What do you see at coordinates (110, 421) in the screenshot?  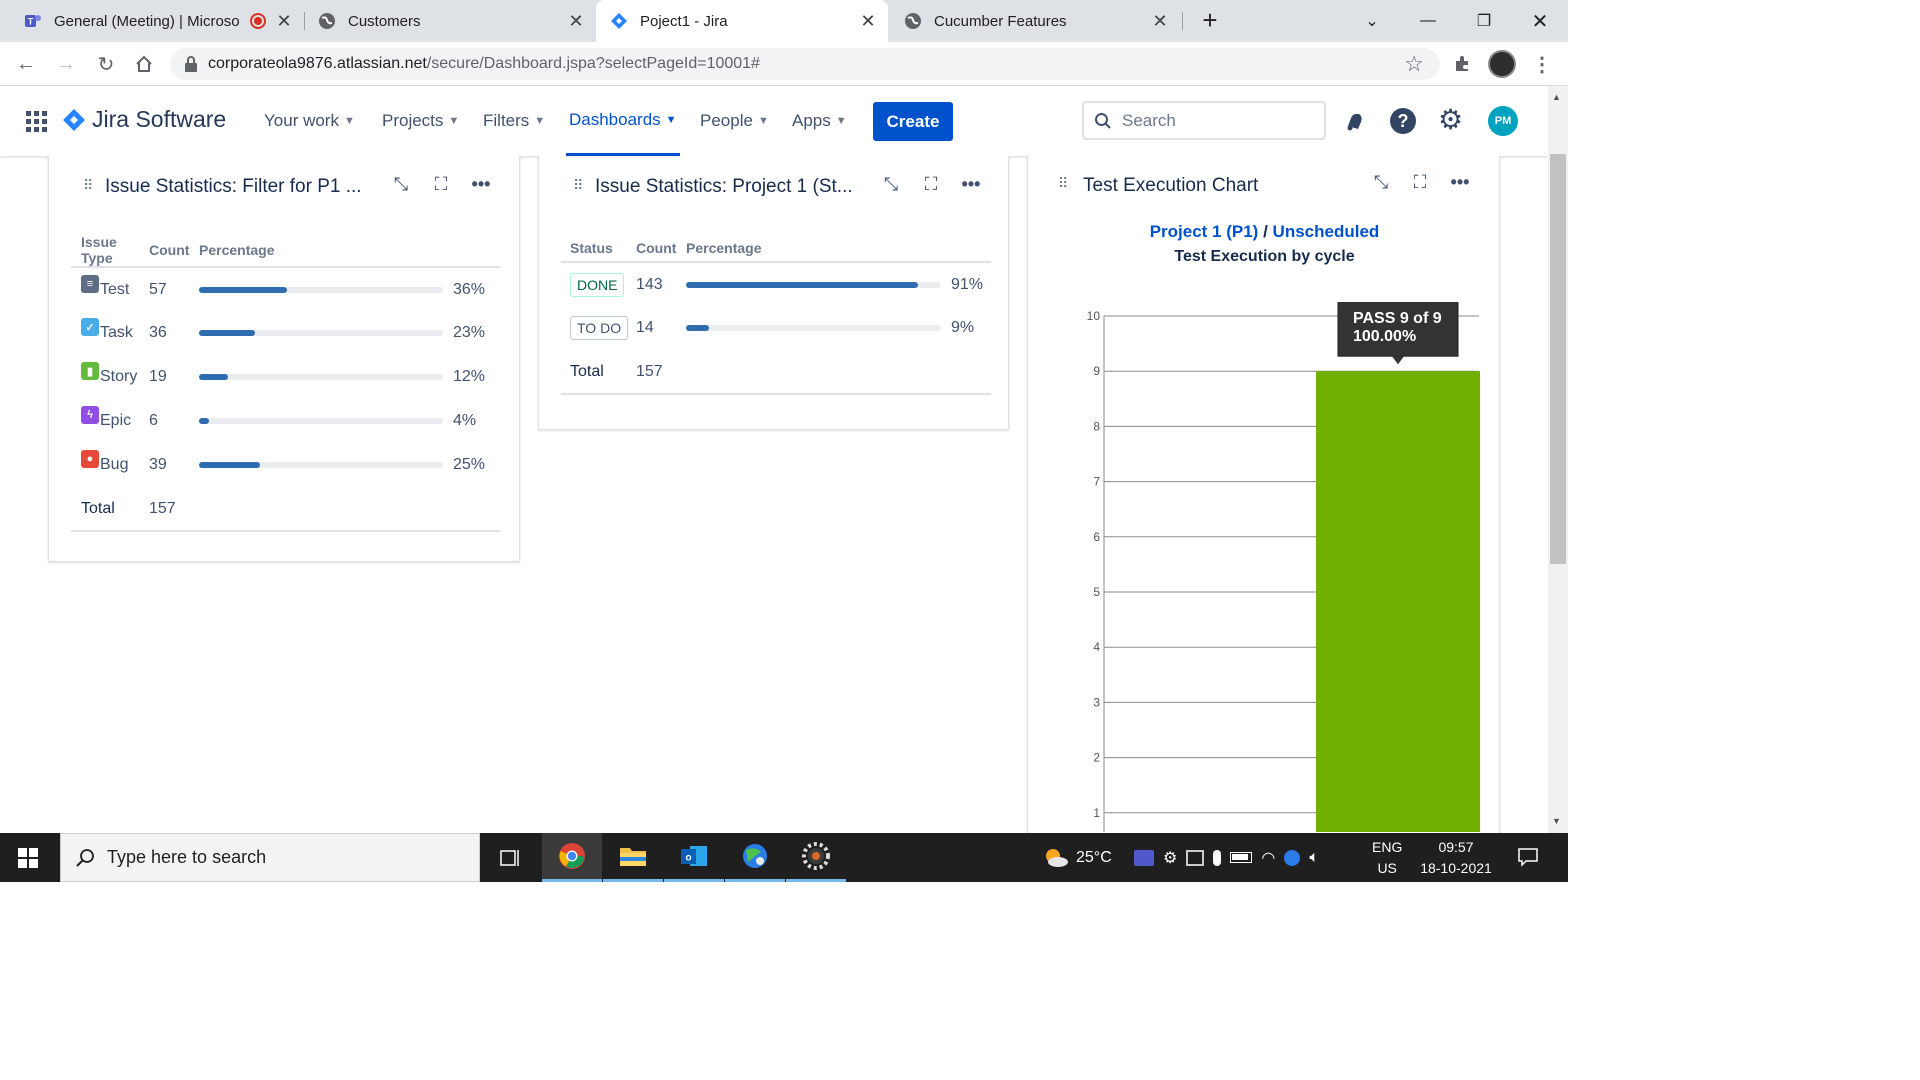 I see `issue-type-cell: ϟ Epic` at bounding box center [110, 421].